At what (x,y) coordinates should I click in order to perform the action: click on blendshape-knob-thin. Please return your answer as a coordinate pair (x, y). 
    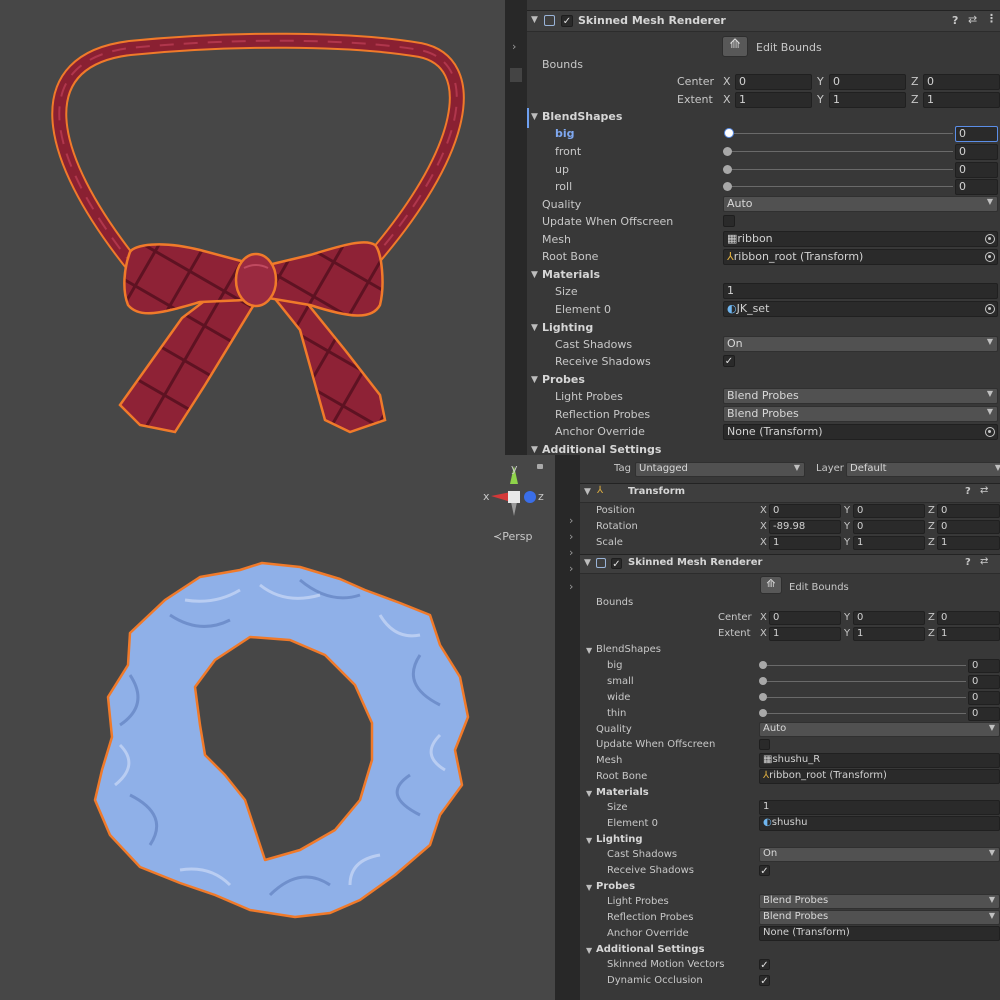
    Looking at the image, I should click on (763, 713).